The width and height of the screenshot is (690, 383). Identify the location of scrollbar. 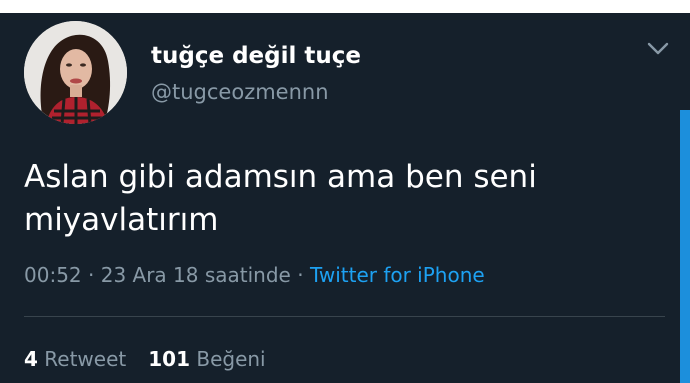
(685, 246).